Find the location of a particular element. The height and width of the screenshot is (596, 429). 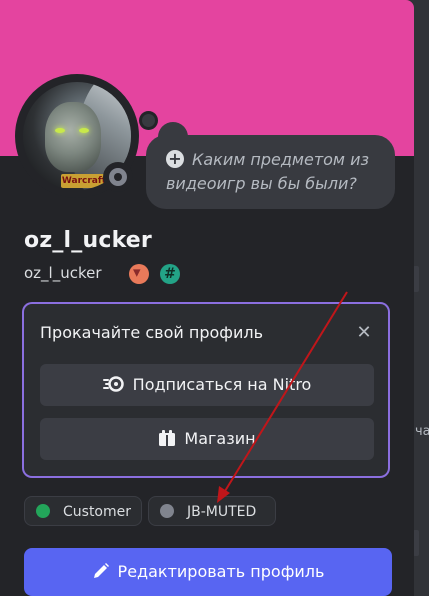

close-icon: ✕ is located at coordinates (364, 333).